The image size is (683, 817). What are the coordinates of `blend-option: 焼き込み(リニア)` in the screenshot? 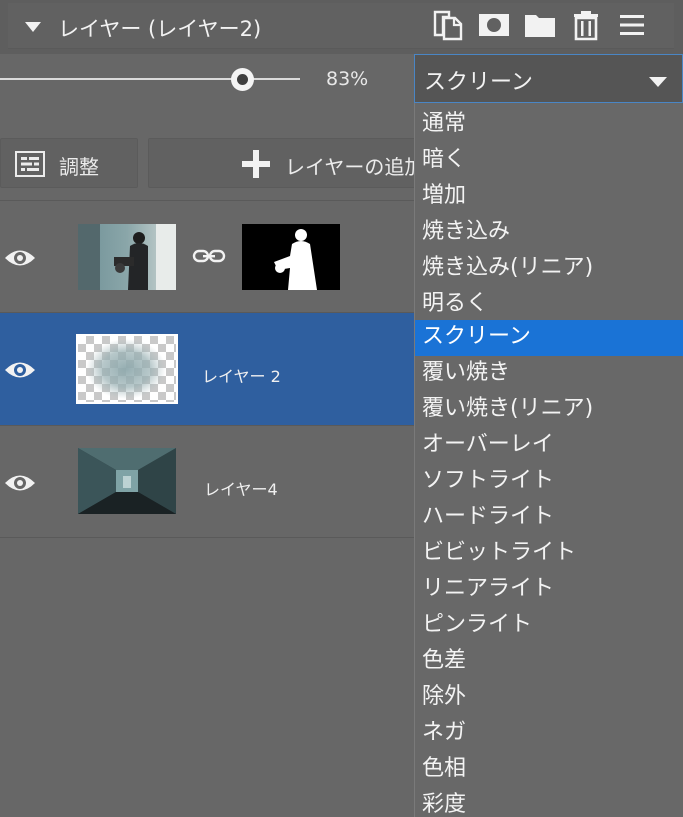 It's located at (549, 269).